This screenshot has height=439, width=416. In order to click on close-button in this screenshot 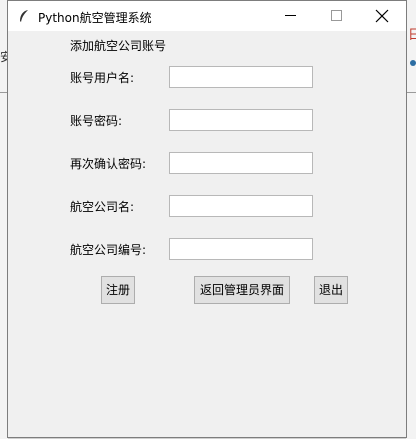, I will do `click(383, 16)`.